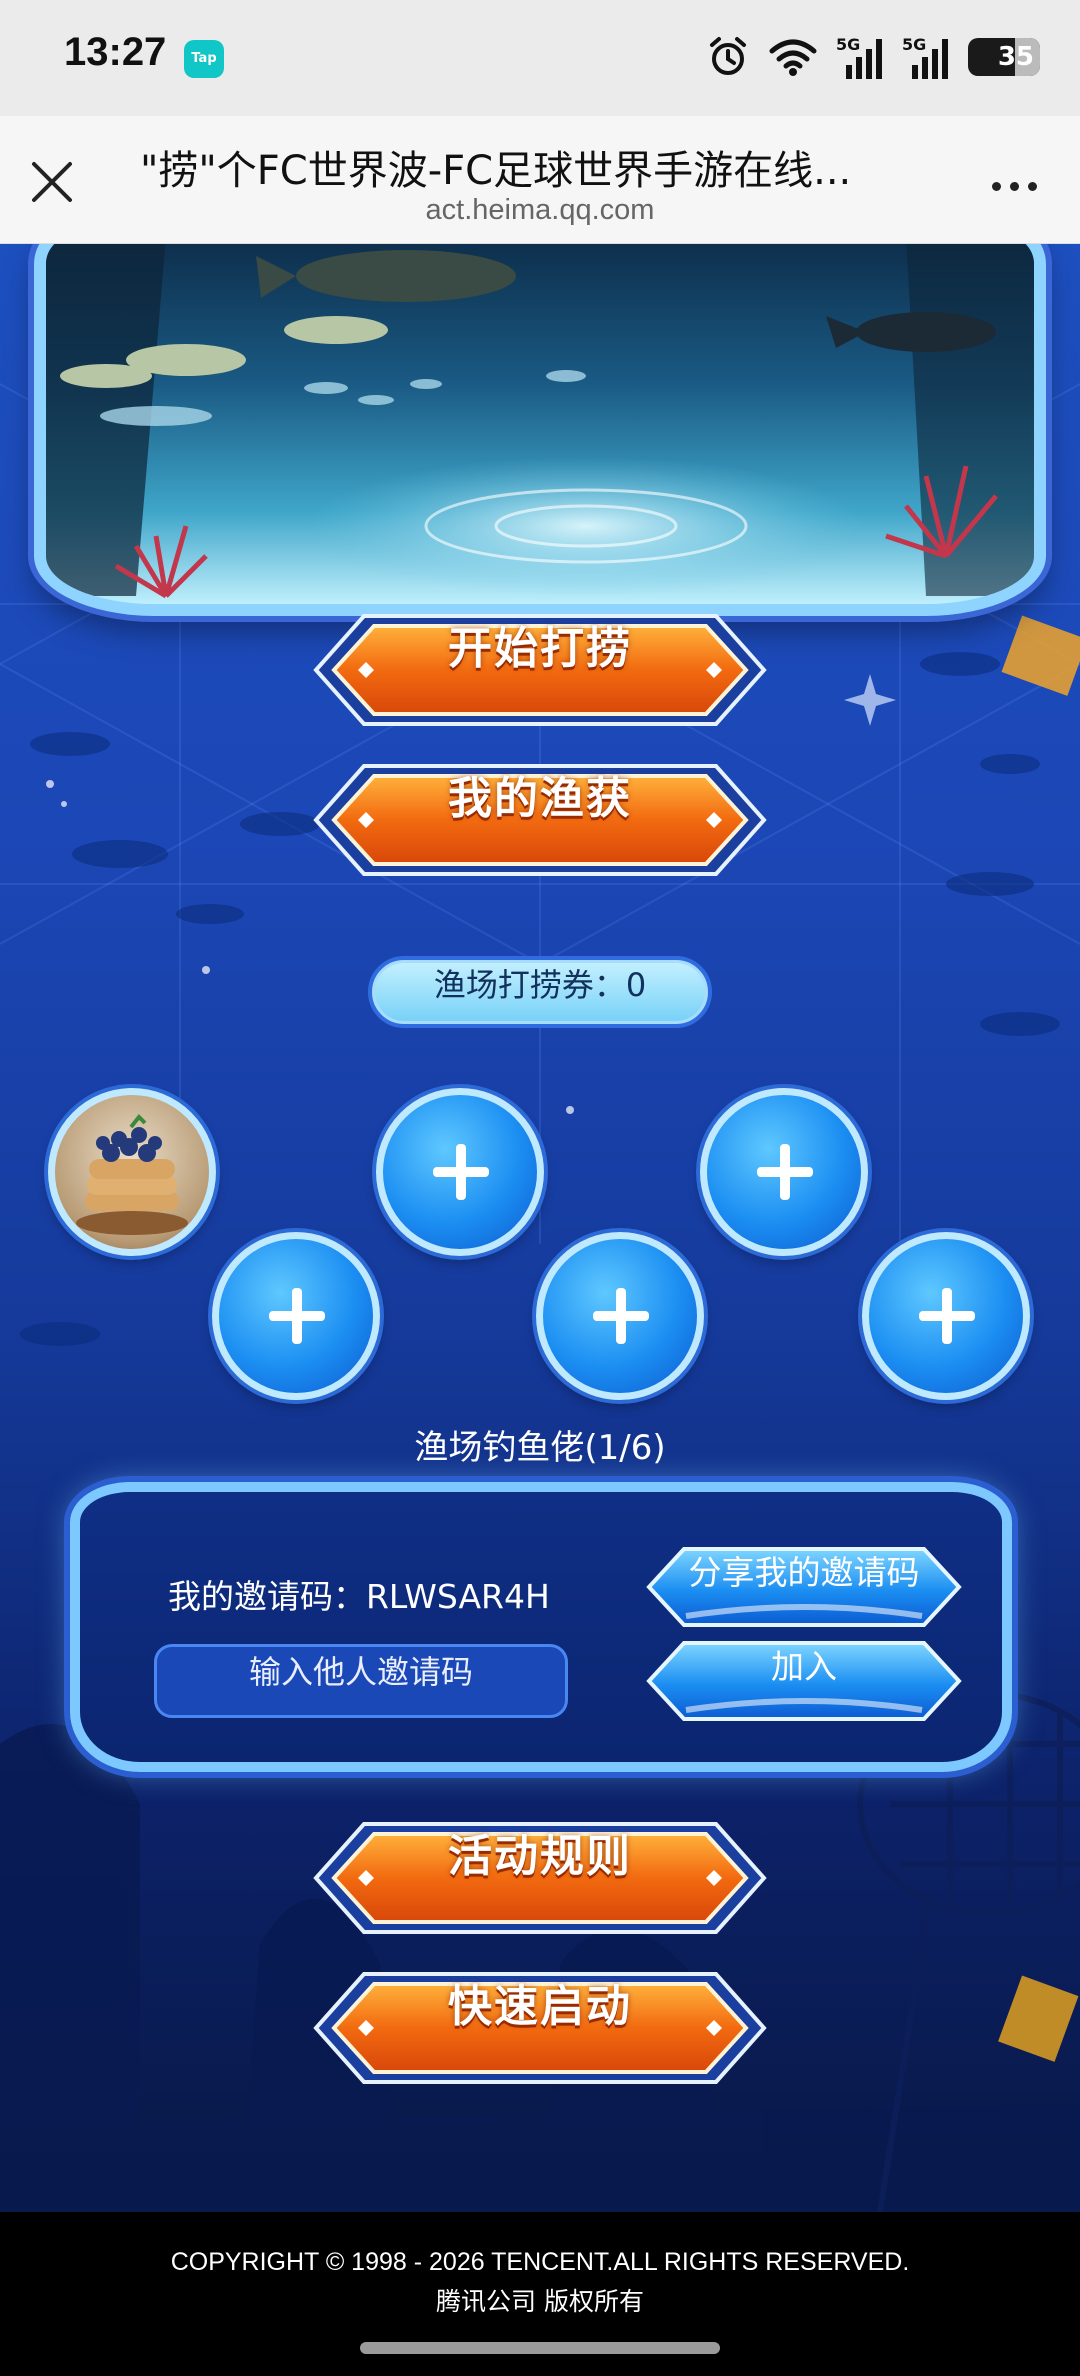 The height and width of the screenshot is (2376, 1080). Describe the element at coordinates (540, 648) in the screenshot. I see `start-fishing-label: 开始打捞` at that location.